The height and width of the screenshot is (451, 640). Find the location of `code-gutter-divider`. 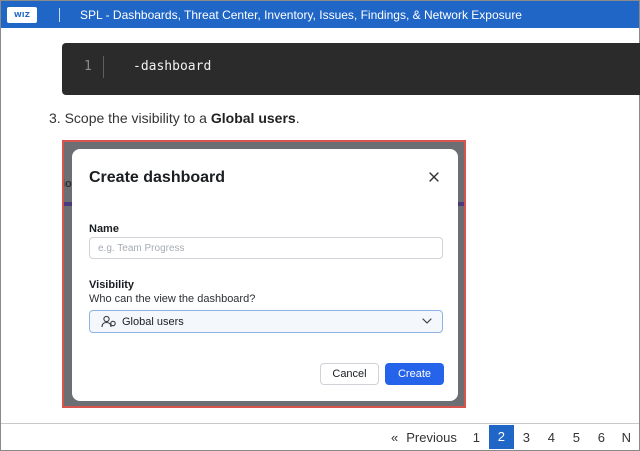

code-gutter-divider is located at coordinates (103, 67).